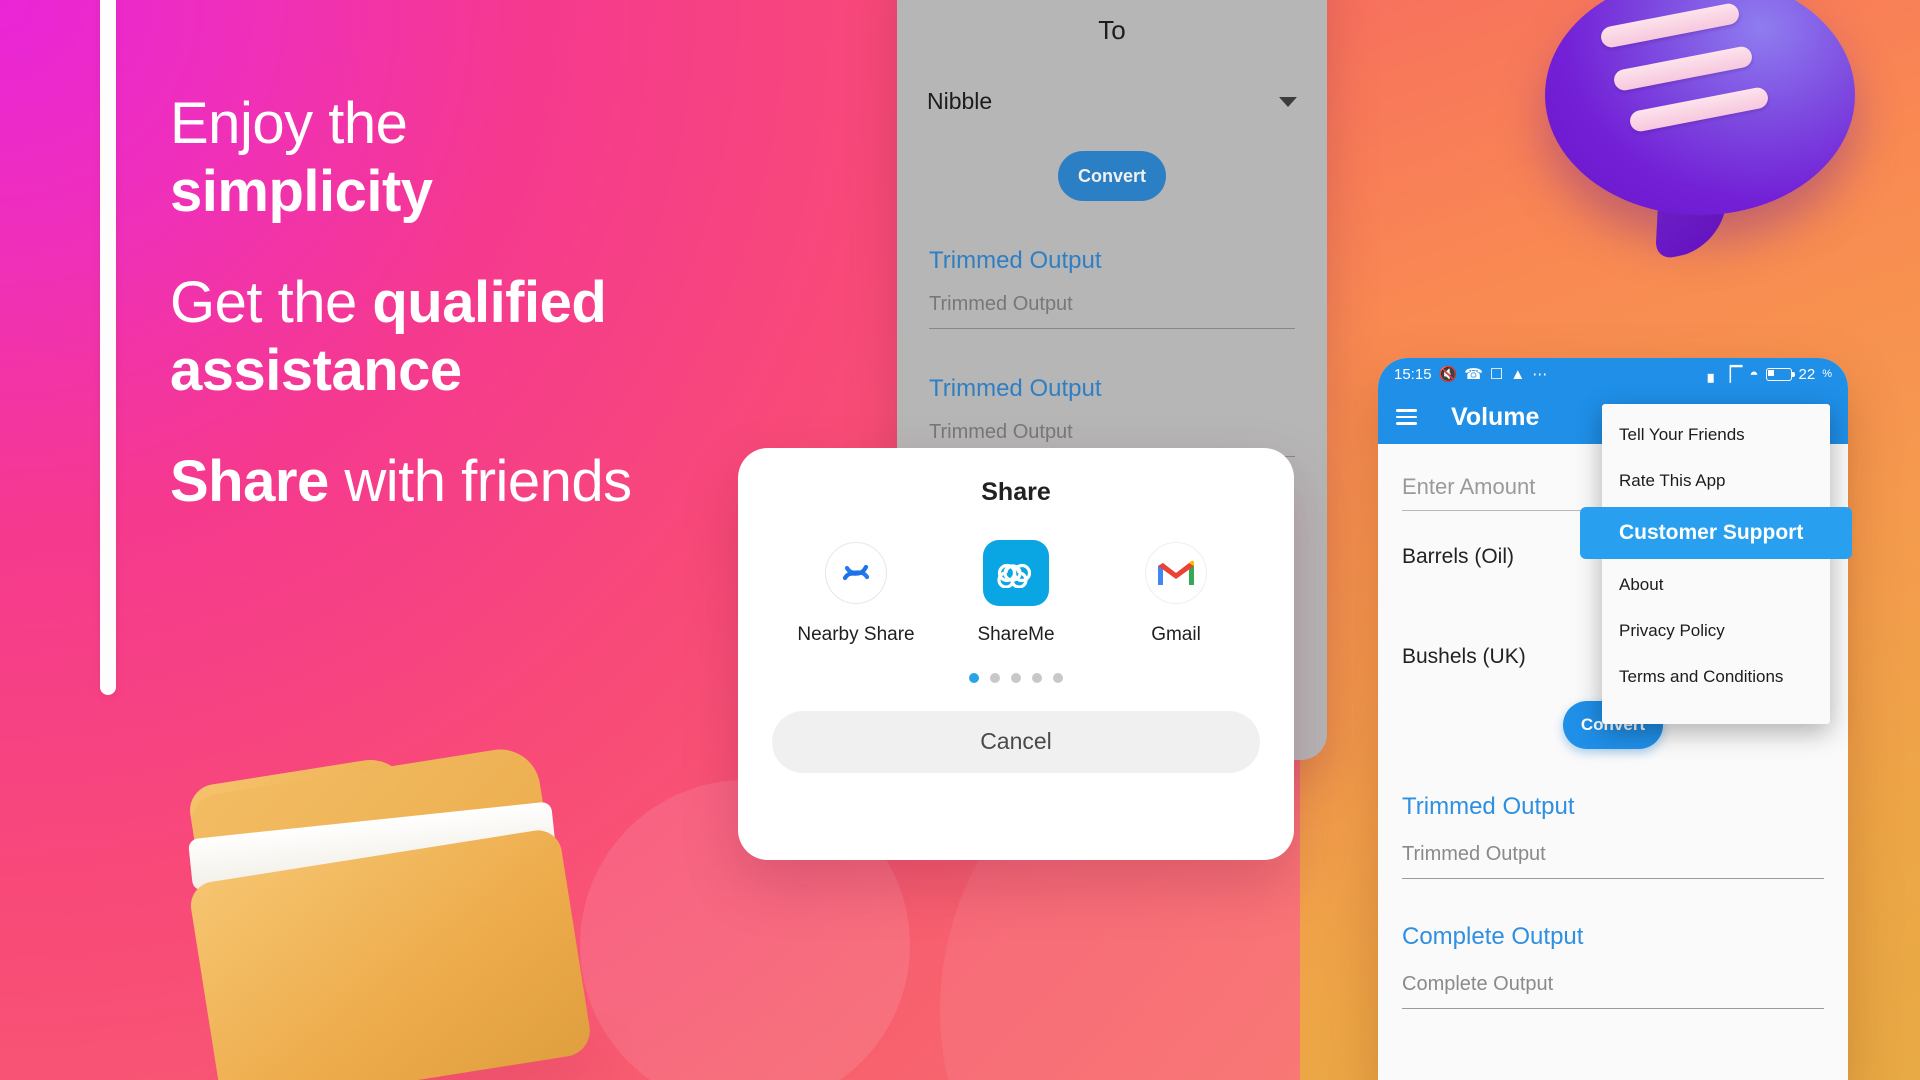  Describe the element at coordinates (1754, 374) in the screenshot. I see `wifi-icon: ◓` at that location.